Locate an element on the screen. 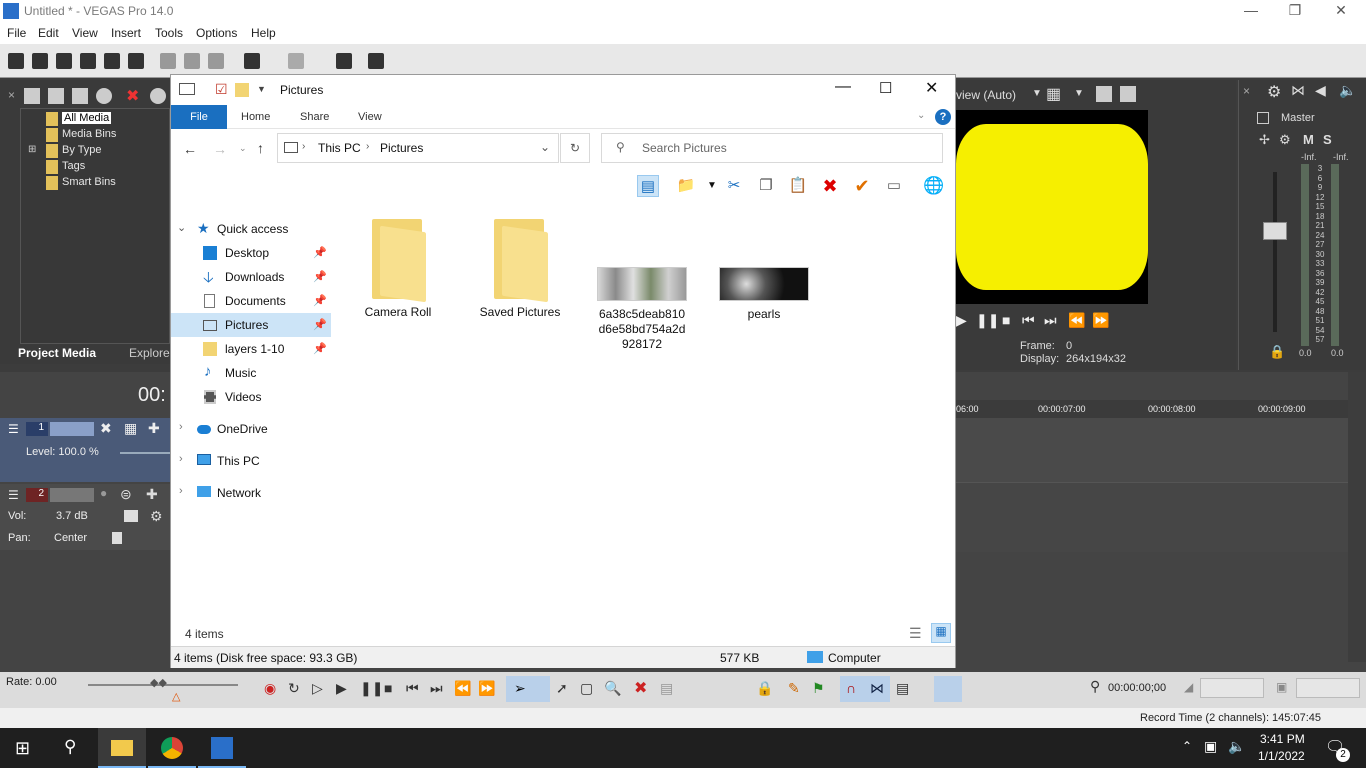 Image resolution: width=1366 pixels, height=768 pixels. region-icon: ⚑ is located at coordinates (818, 688).